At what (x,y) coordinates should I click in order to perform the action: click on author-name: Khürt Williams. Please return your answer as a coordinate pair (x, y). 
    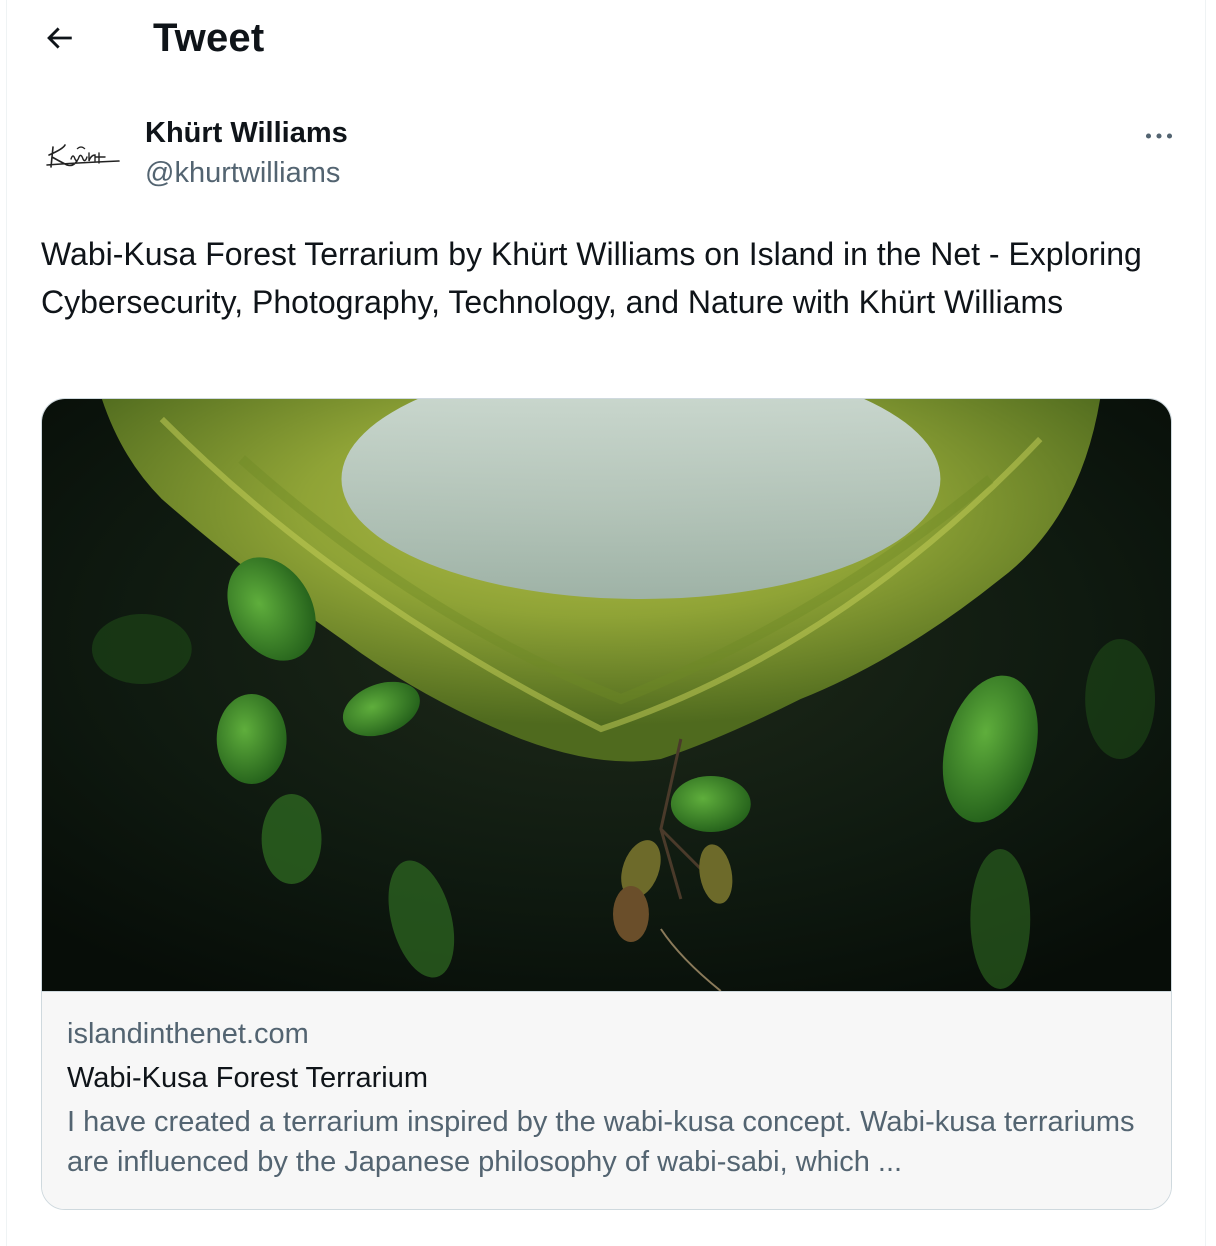
    Looking at the image, I should click on (246, 133).